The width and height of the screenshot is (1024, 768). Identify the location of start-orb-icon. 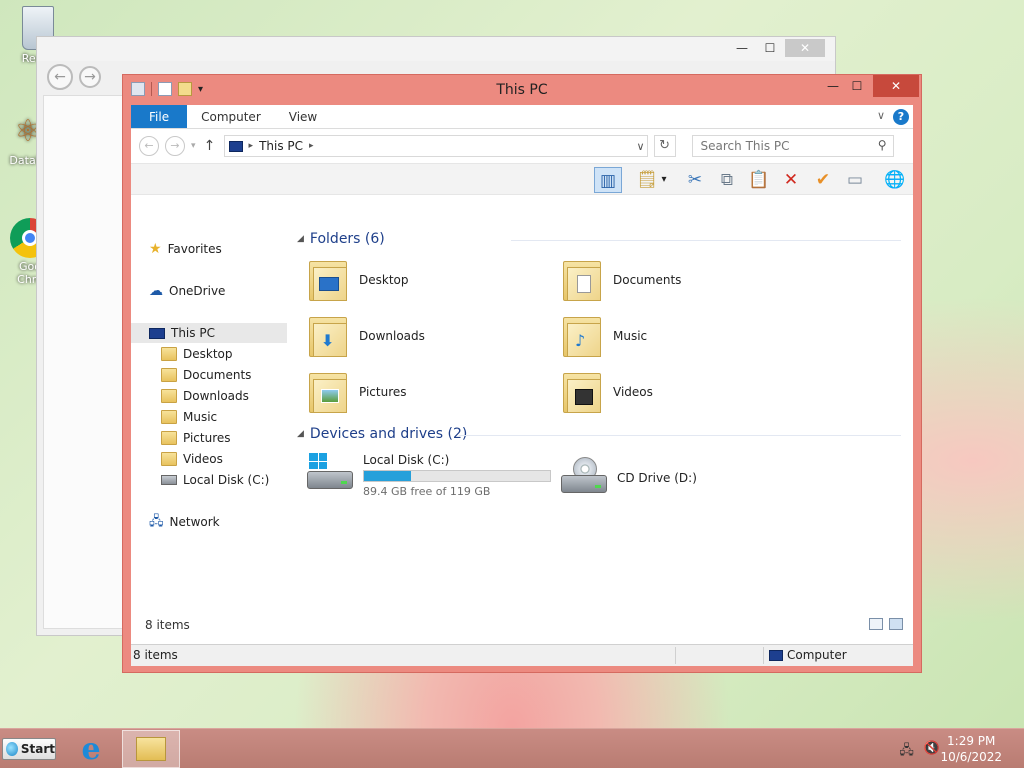
(12, 749).